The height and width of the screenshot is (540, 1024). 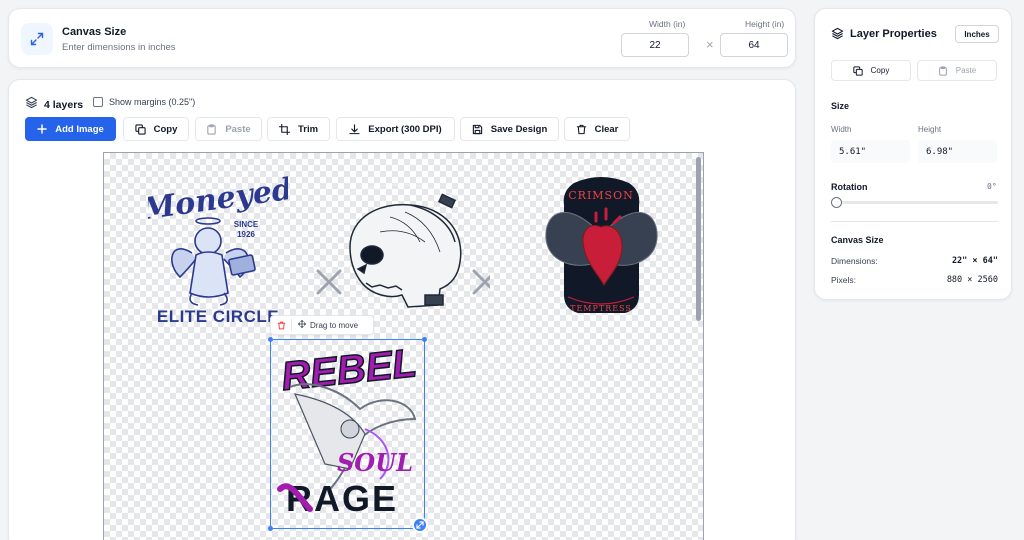 What do you see at coordinates (914, 202) in the screenshot?
I see `rotation-slider-track` at bounding box center [914, 202].